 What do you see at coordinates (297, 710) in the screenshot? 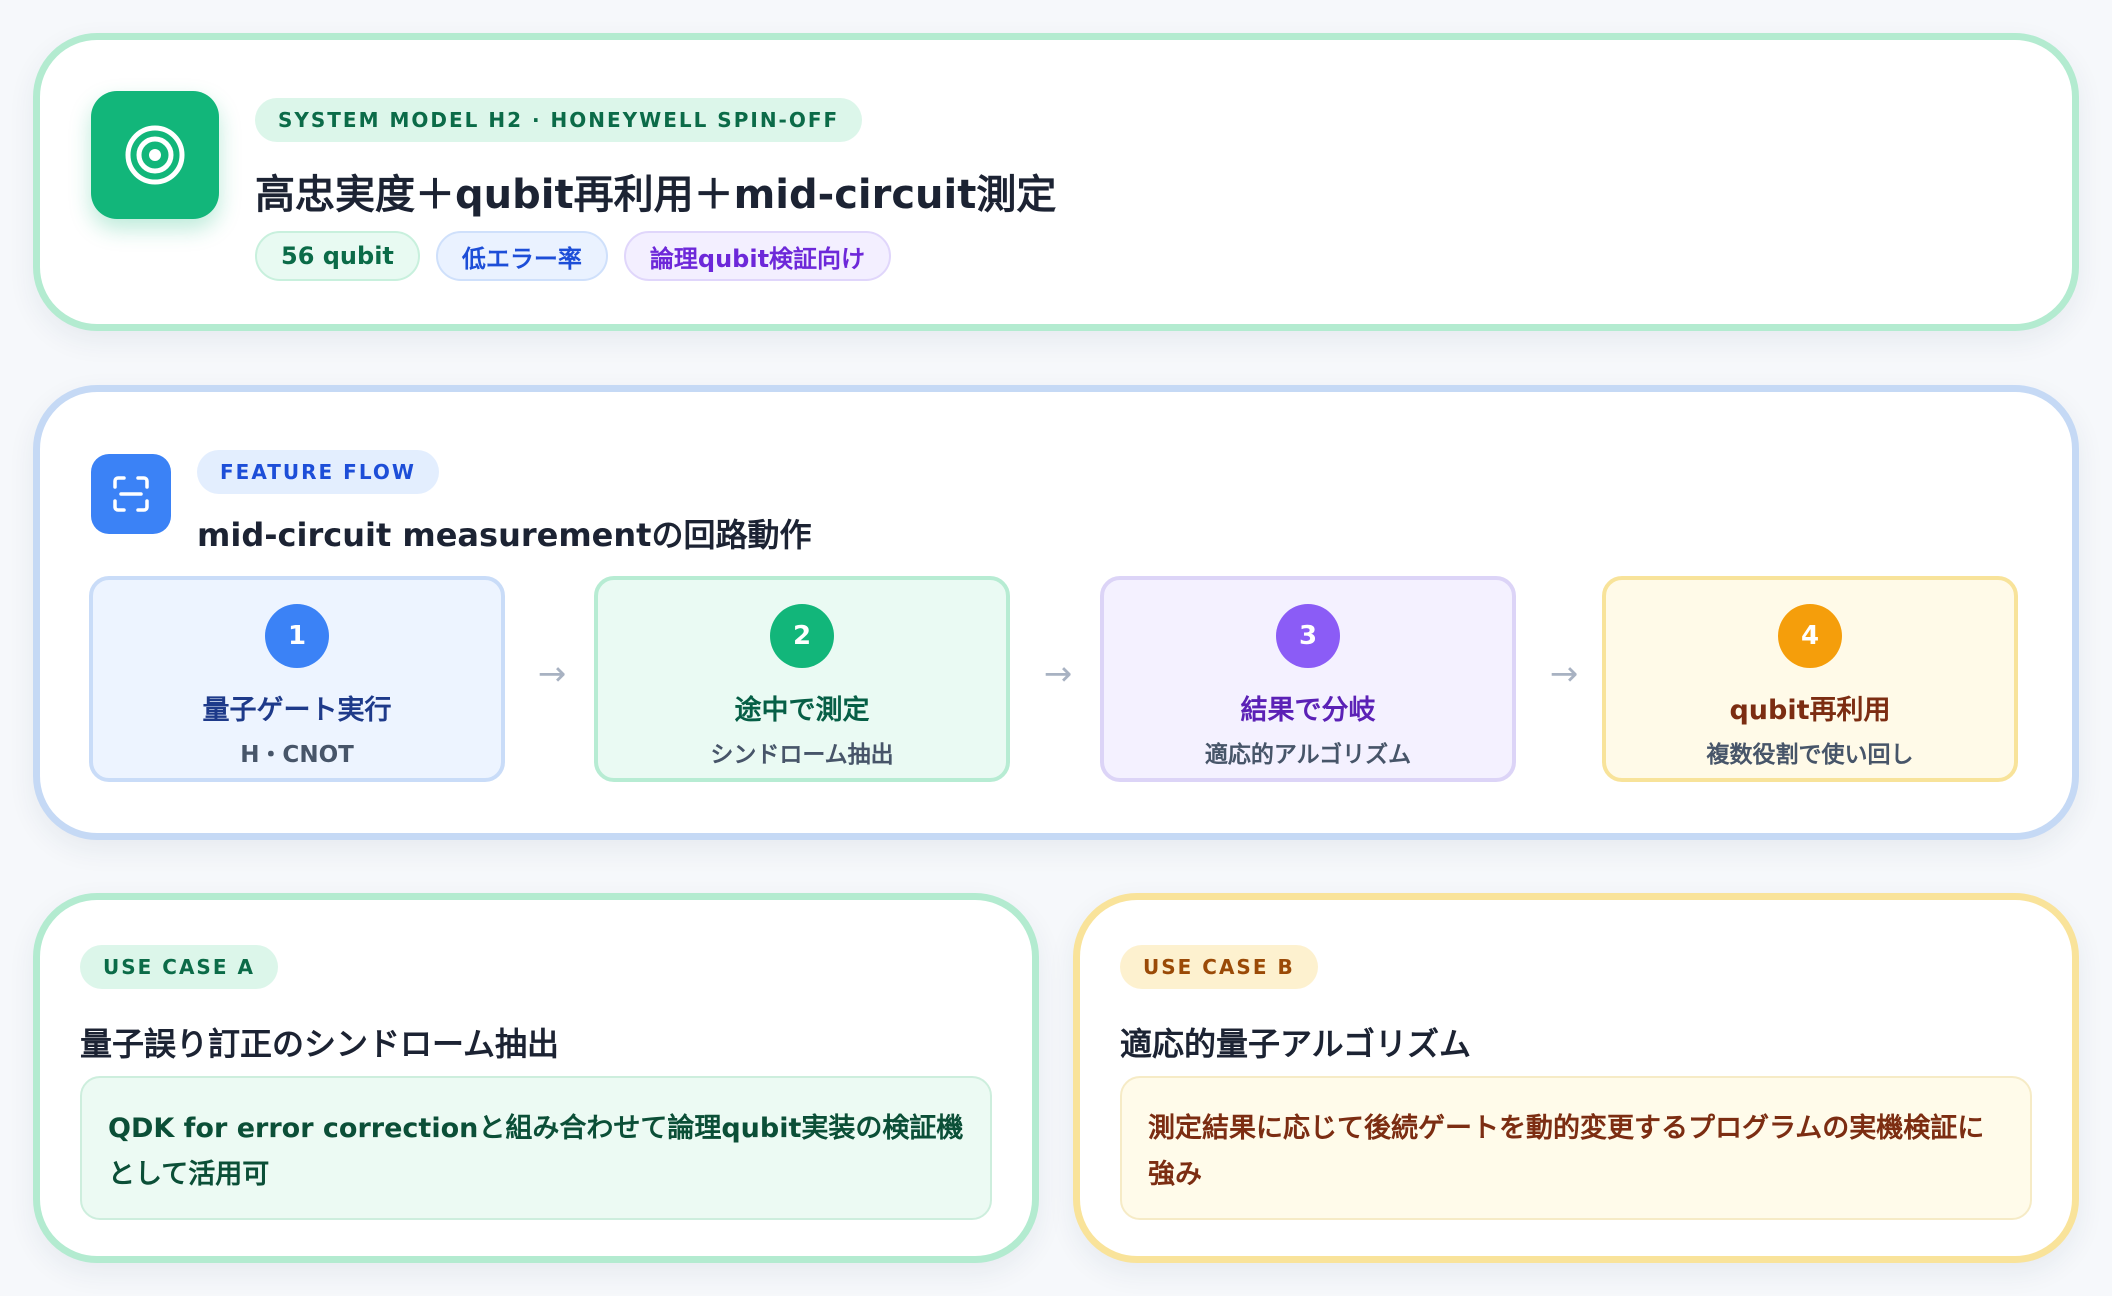
I see `step-title: 量子ゲート実行` at bounding box center [297, 710].